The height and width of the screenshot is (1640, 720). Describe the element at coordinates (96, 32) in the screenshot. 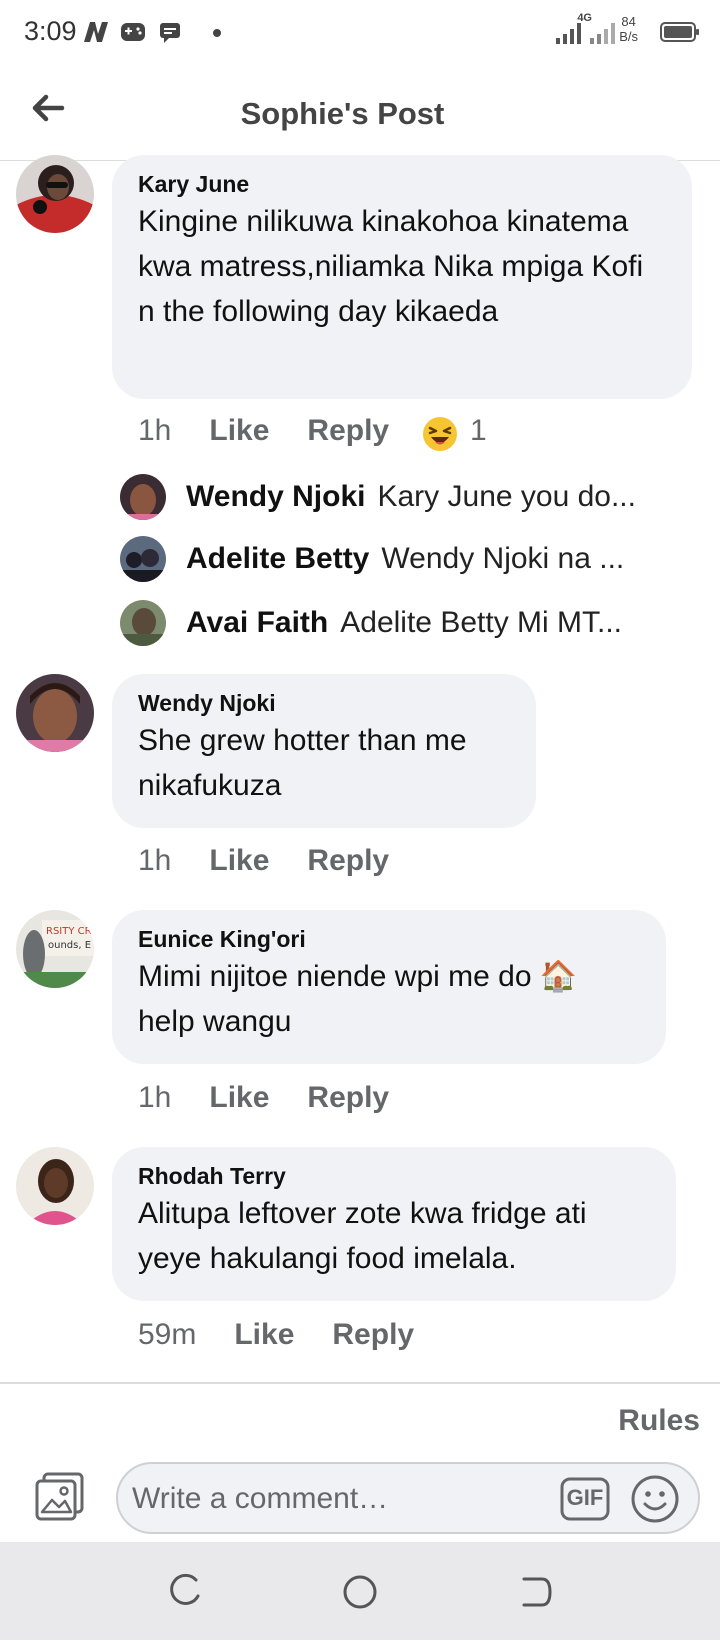

I see `n-app-icon` at that location.